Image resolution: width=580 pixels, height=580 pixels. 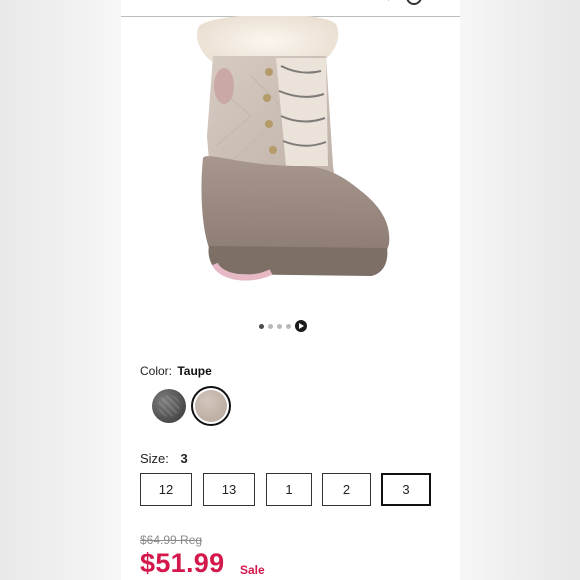 What do you see at coordinates (169, 406) in the screenshot?
I see `color-swatch-charcoal` at bounding box center [169, 406].